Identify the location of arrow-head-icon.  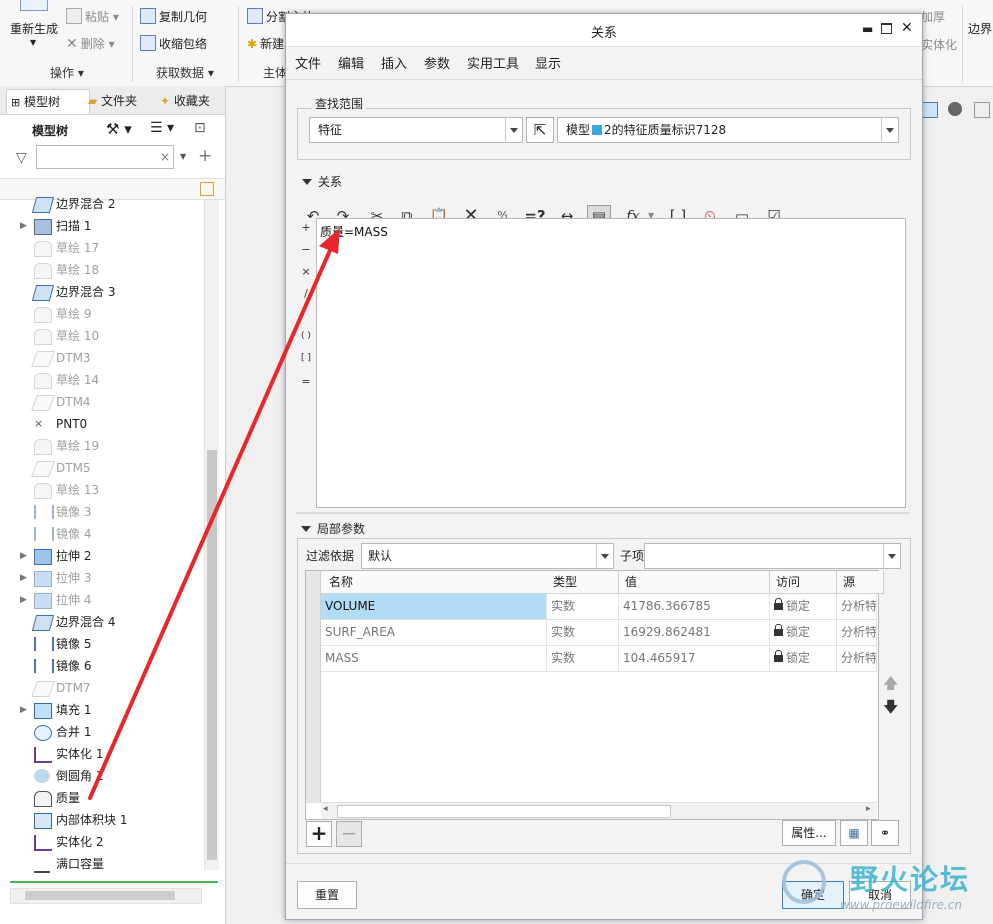
(329, 241).